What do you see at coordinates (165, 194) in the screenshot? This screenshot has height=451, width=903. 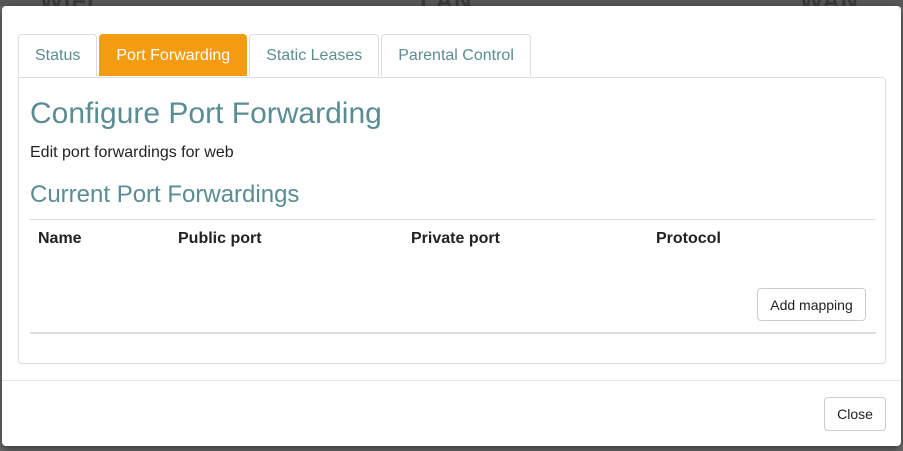 I see `section-title: Current Port Forwardings` at bounding box center [165, 194].